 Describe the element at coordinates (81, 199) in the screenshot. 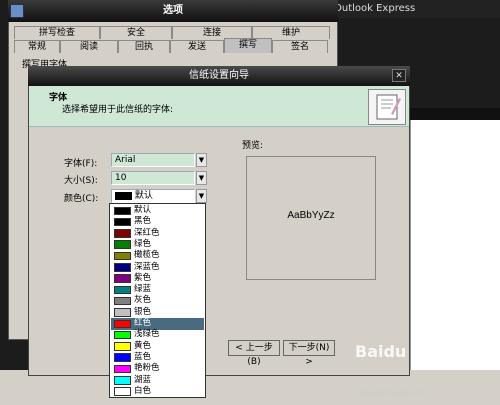

I see `color-label: 颜色(C):` at that location.